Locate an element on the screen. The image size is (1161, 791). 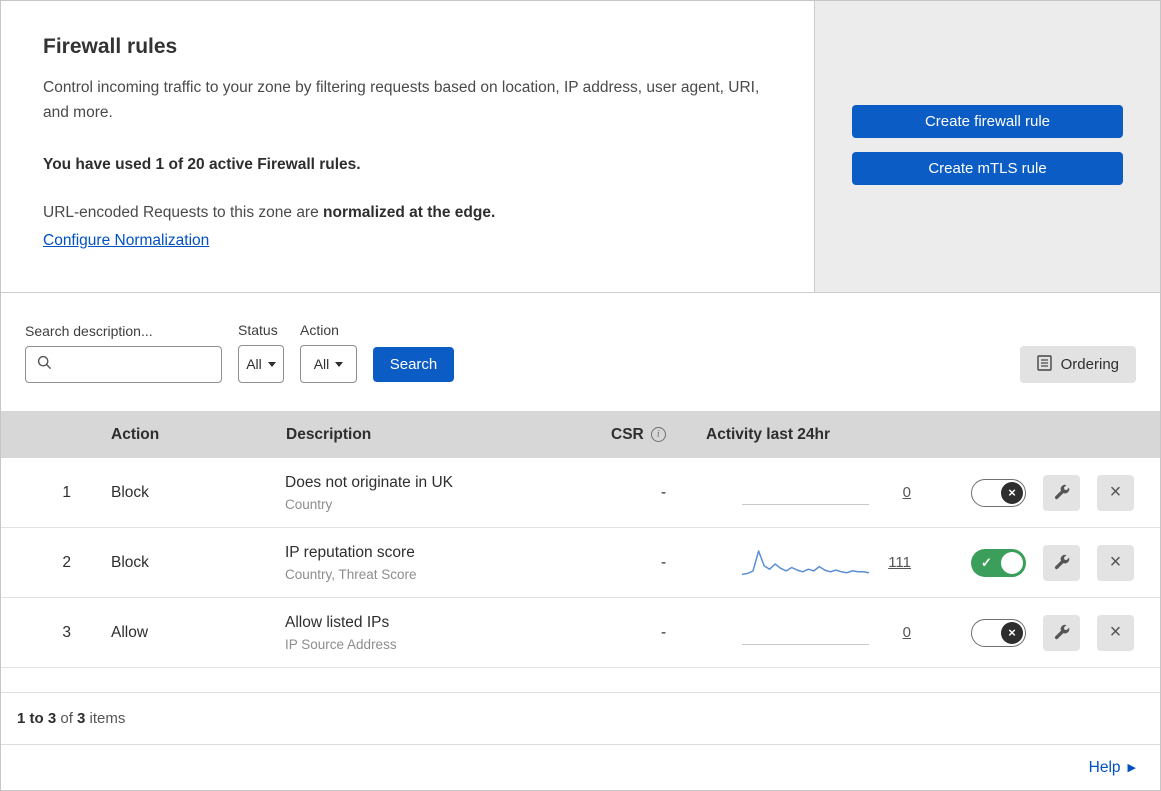
column-header-csr: CSR i is located at coordinates (638, 435).